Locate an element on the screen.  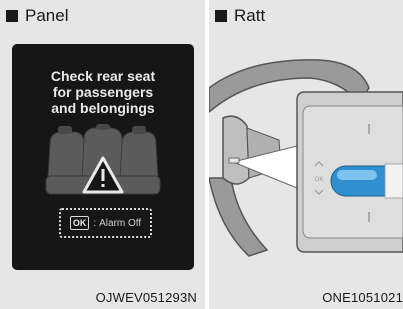
panel-heading-label: Panel is located at coordinates (47, 15).